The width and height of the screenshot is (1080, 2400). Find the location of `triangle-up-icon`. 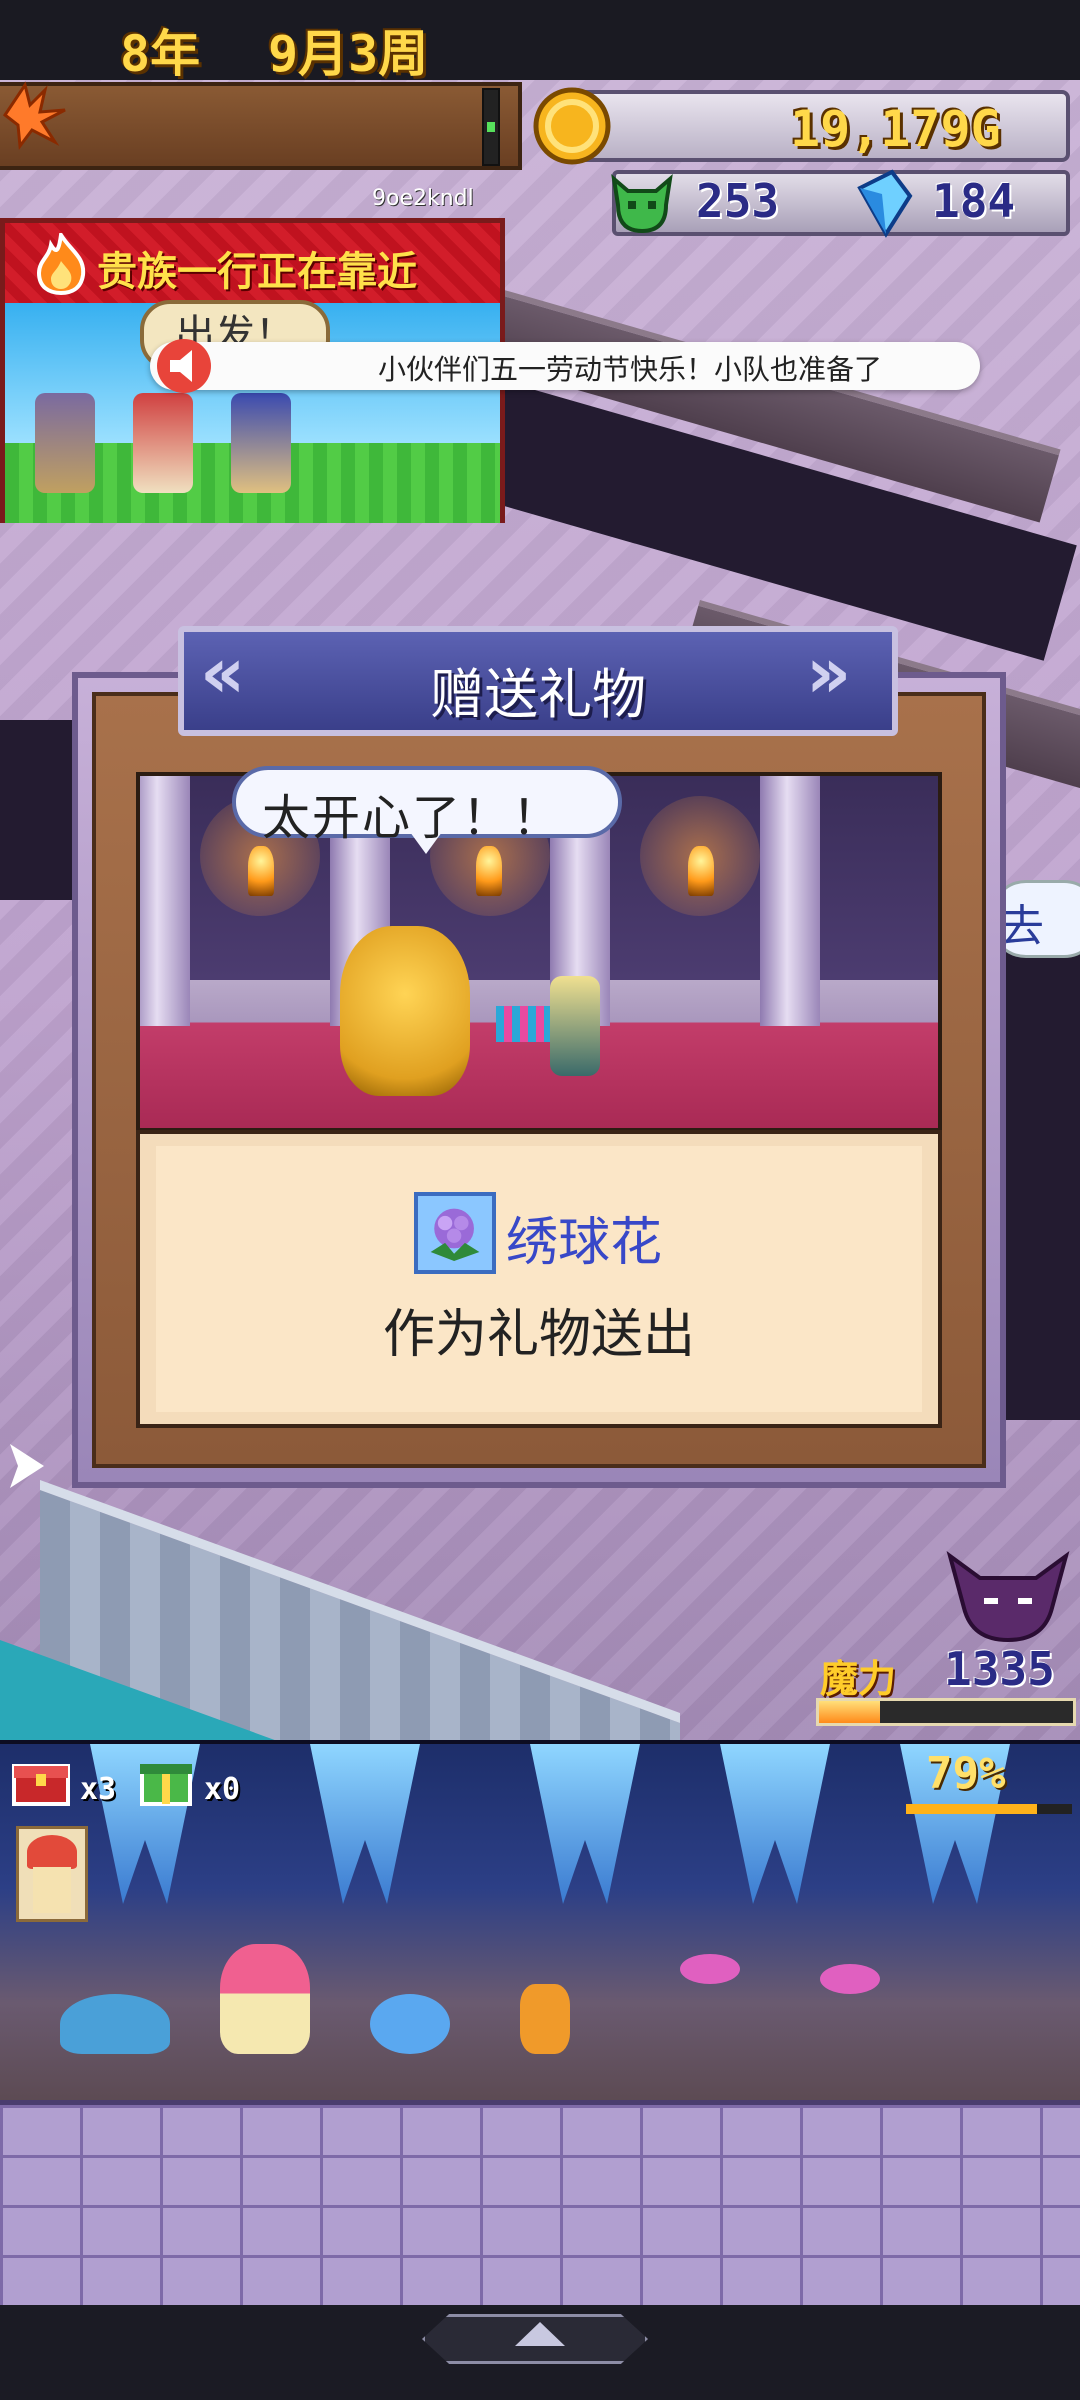

triangle-up-icon is located at coordinates (540, 2334).